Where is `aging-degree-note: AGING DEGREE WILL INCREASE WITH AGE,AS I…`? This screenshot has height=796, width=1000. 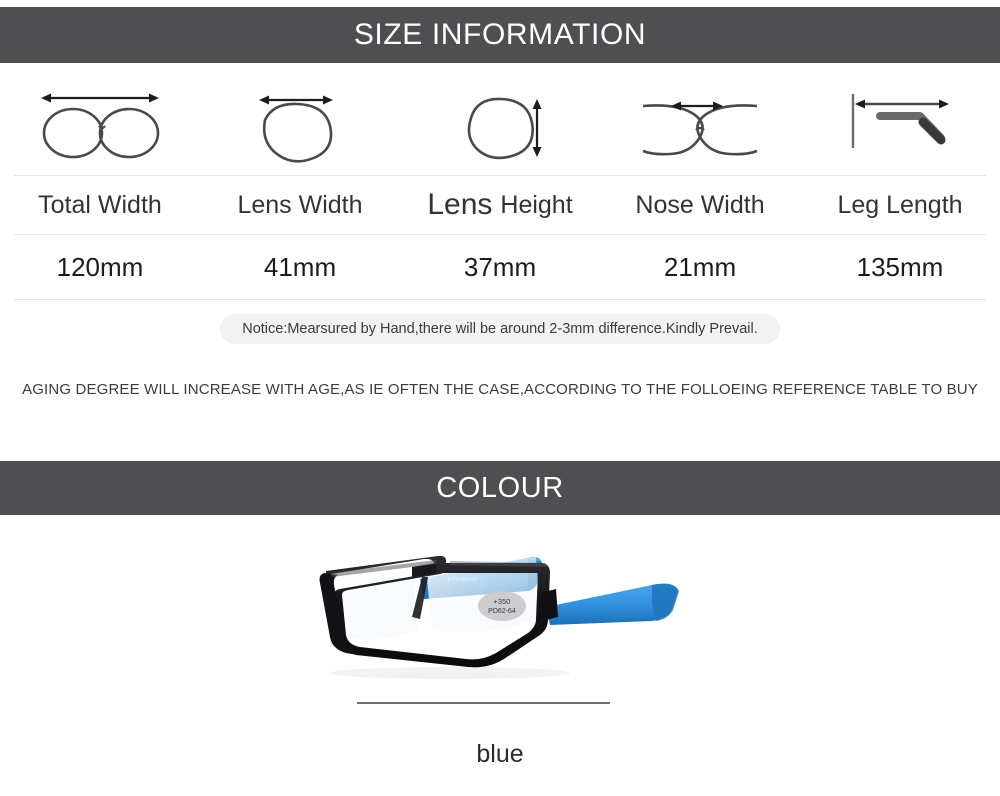
aging-degree-note: AGING DEGREE WILL INCREASE WITH AGE,AS I… is located at coordinates (500, 389).